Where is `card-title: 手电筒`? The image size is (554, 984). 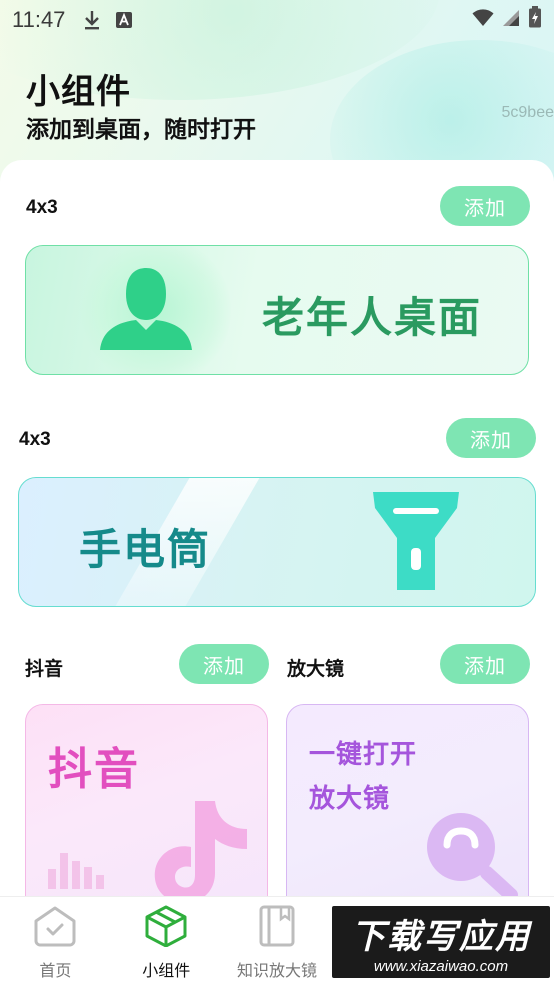
card-title: 手电筒 is located at coordinates (145, 549).